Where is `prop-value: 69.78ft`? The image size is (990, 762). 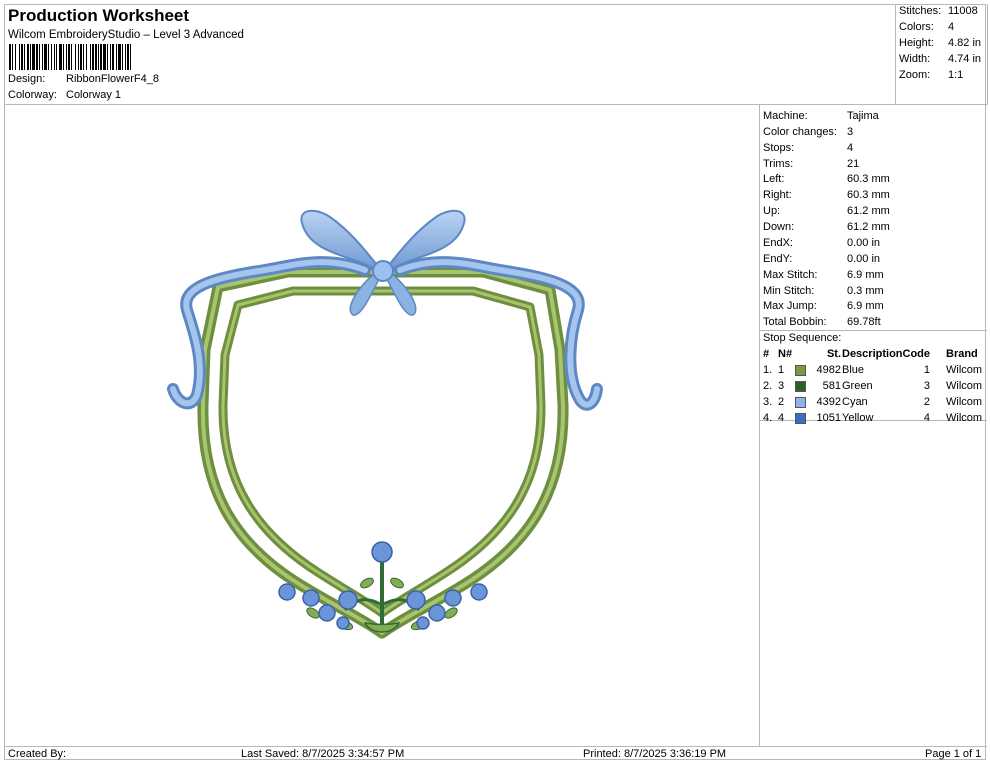 prop-value: 69.78ft is located at coordinates (864, 322).